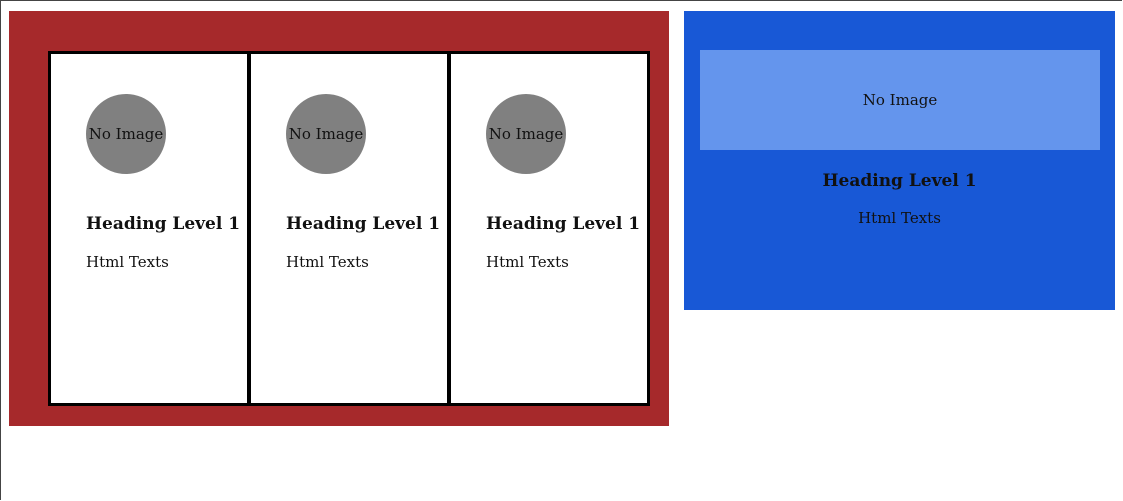 The height and width of the screenshot is (501, 1123). I want to click on feature-heading: Heading Level 1, so click(899, 181).